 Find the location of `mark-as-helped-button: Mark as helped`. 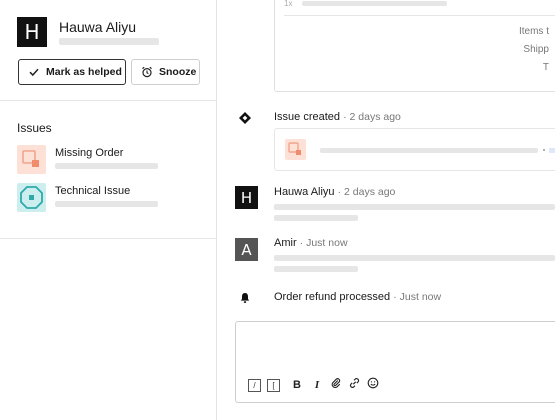

mark-as-helped-button: Mark as helped is located at coordinates (72, 72).